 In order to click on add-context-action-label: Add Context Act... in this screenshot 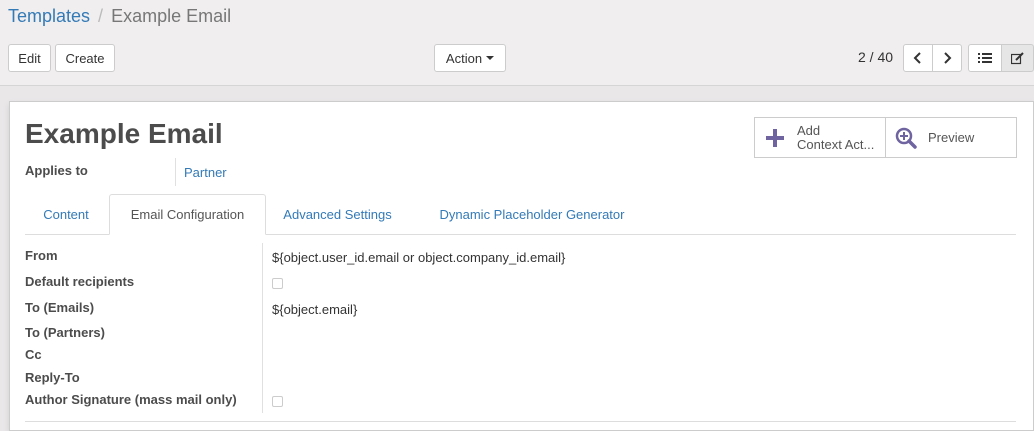, I will do `click(836, 137)`.